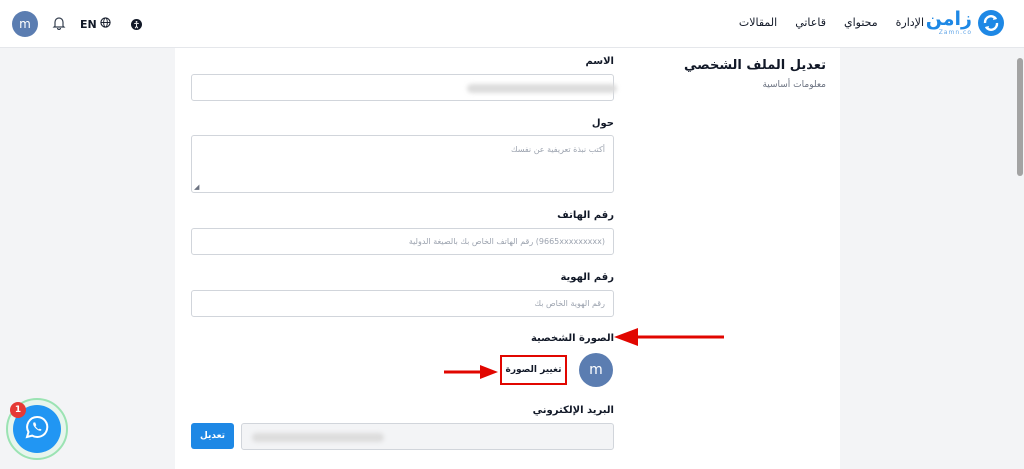  Describe the element at coordinates (910, 22) in the screenshot. I see `nav-item-administration: الإدارة` at that location.